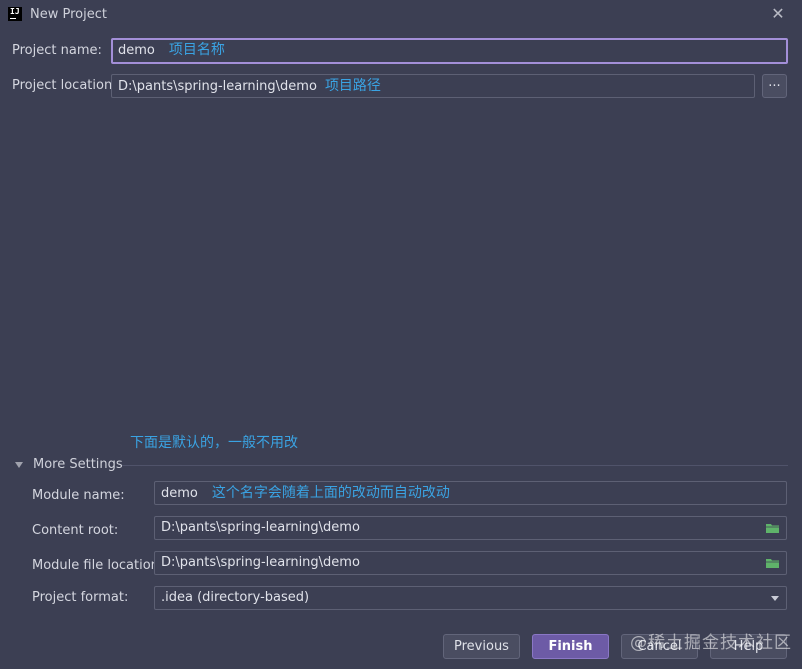 This screenshot has width=802, height=669. I want to click on content-root-label: Content root:, so click(75, 530).